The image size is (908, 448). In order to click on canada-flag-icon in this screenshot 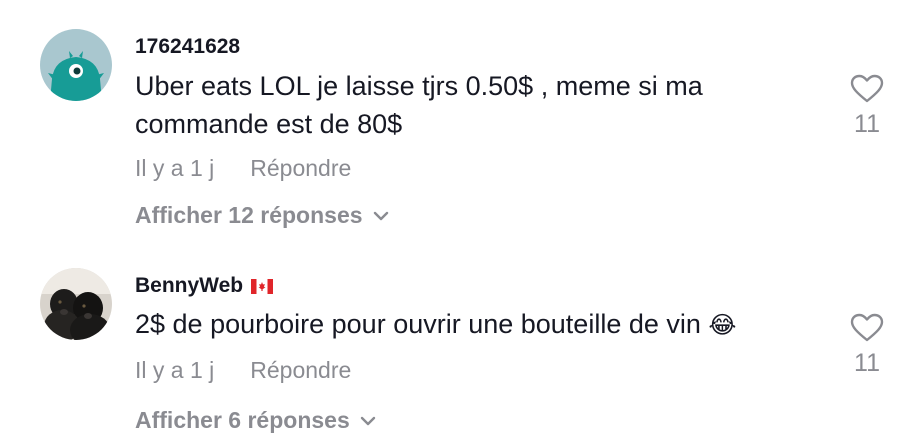, I will do `click(262, 286)`.